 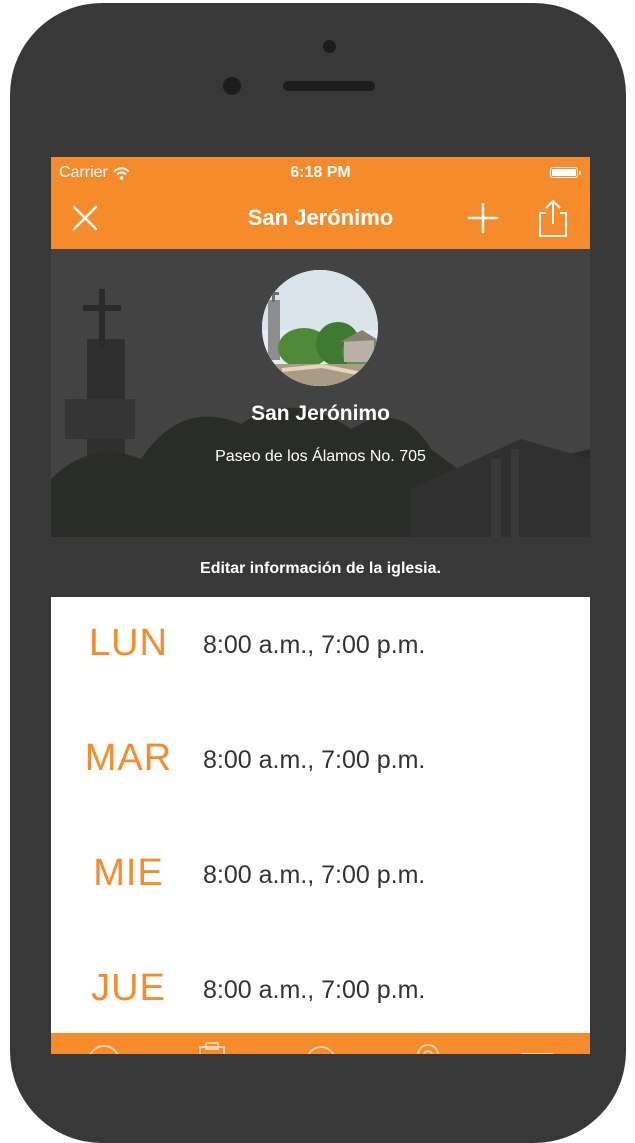 I want to click on day-label: JUE, so click(x=128, y=988).